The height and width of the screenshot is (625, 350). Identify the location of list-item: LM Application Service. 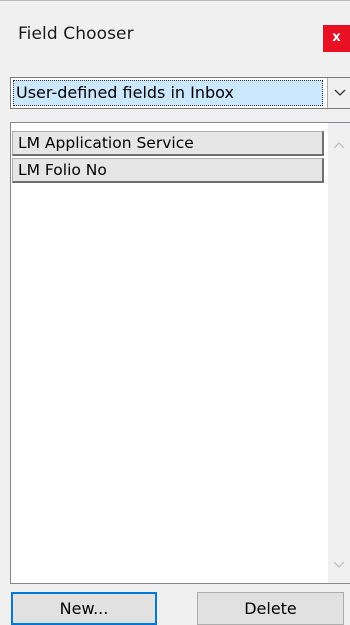
(168, 143).